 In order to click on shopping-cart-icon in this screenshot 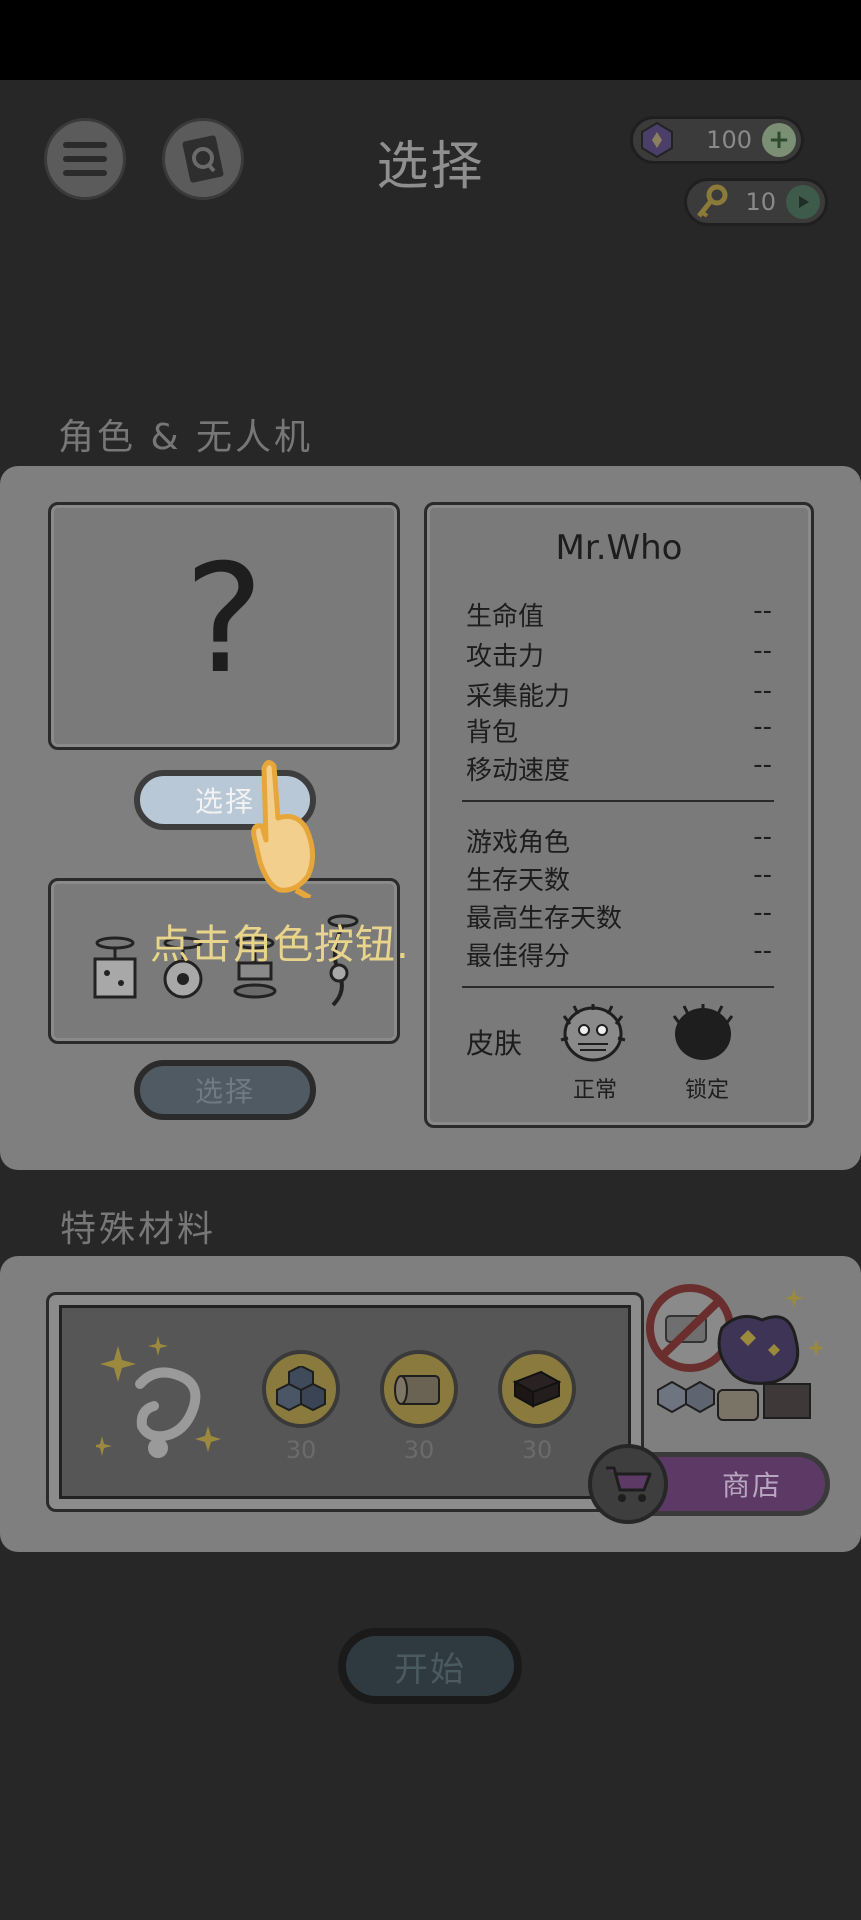, I will do `click(629, 1484)`.